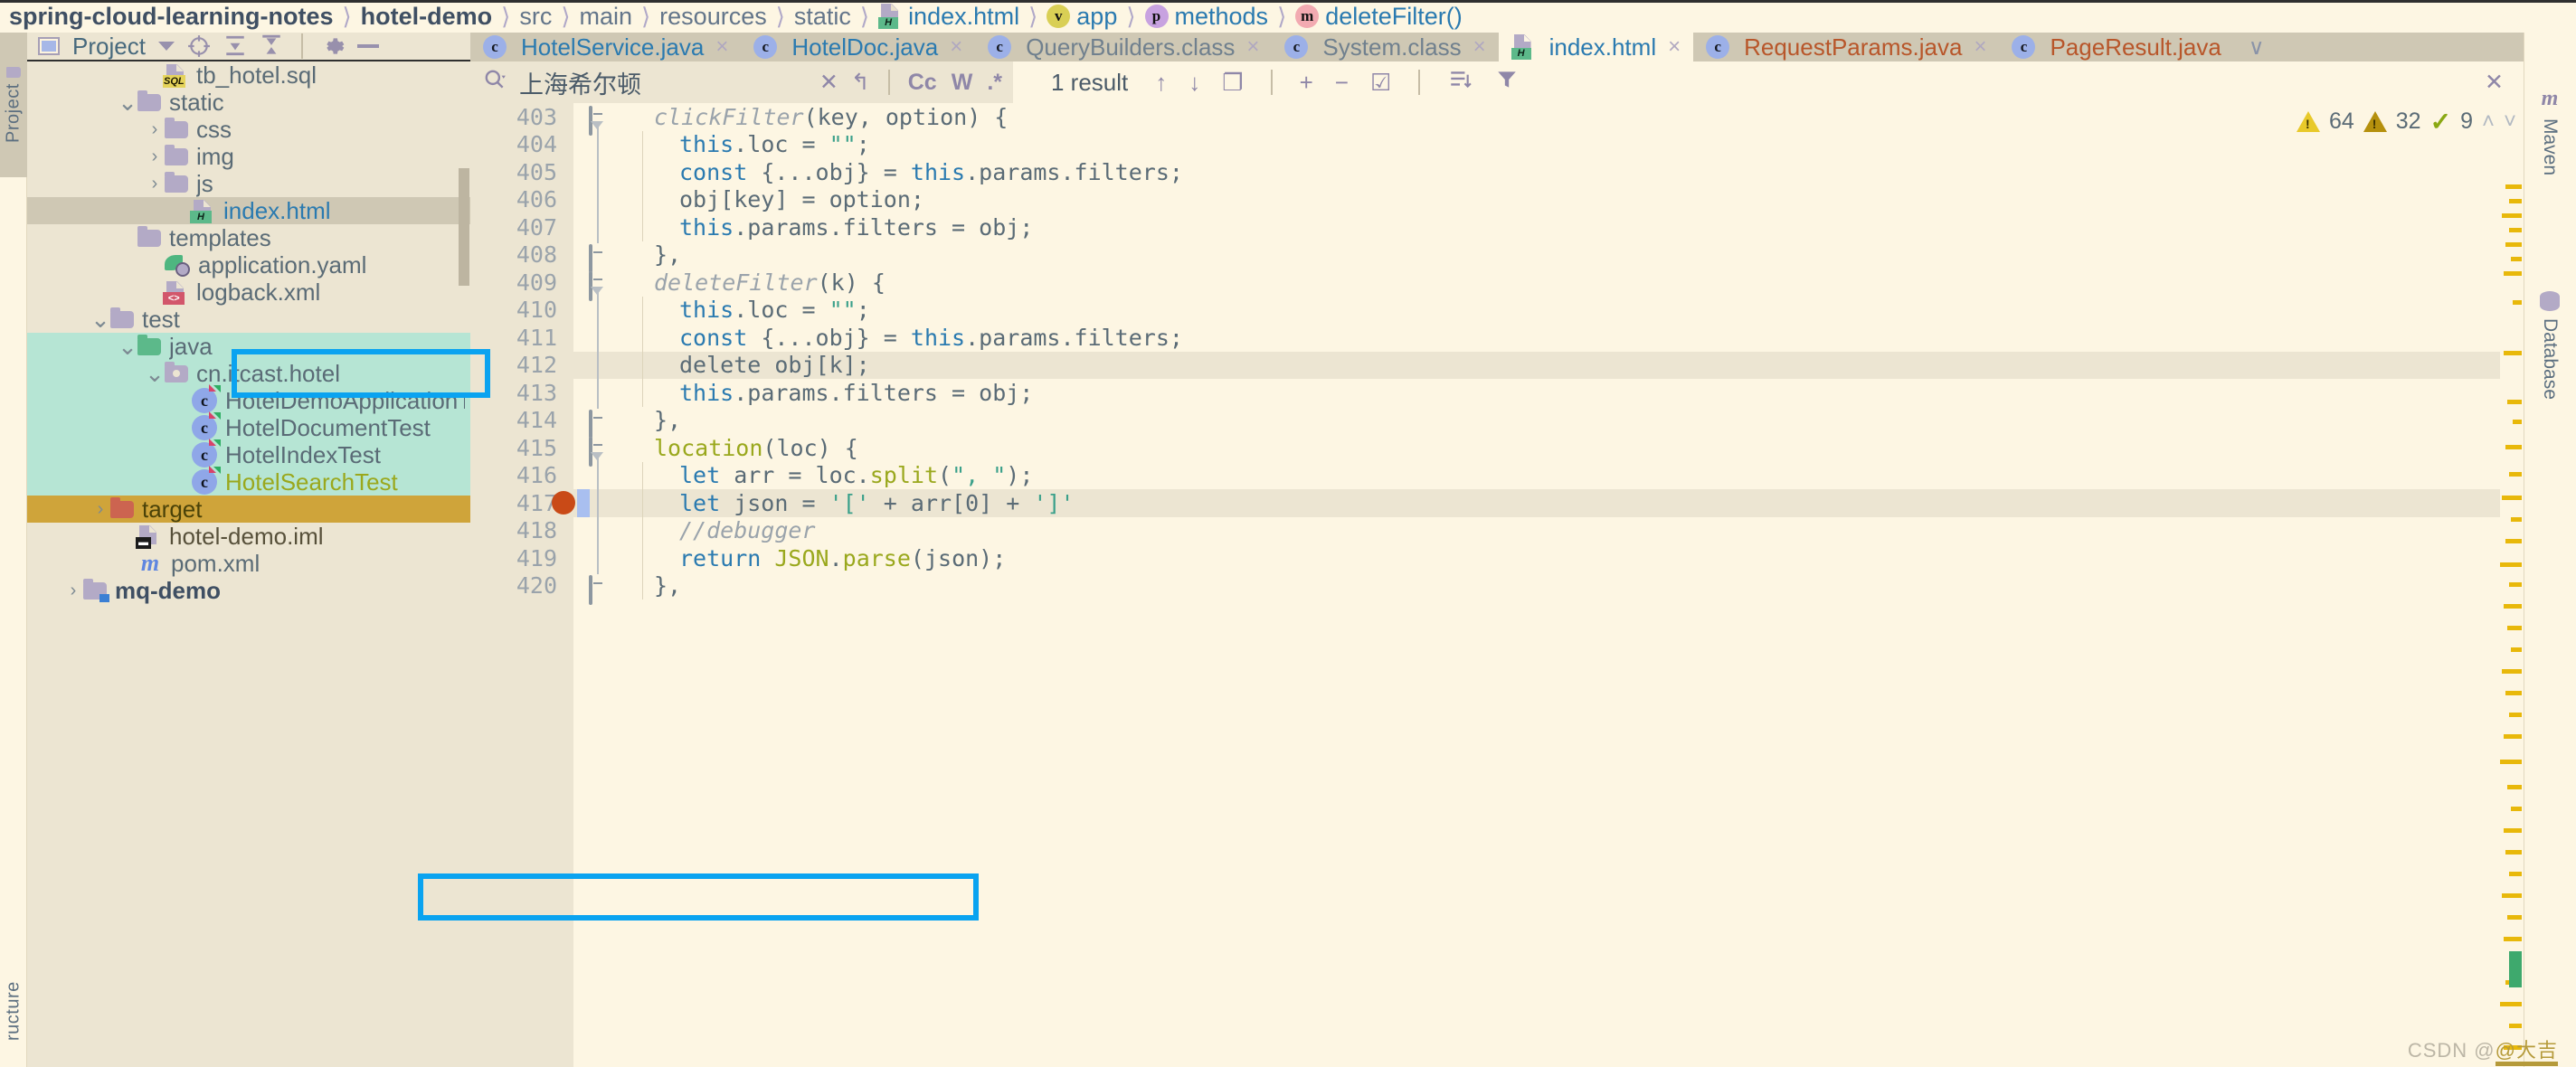 Image resolution: width=2576 pixels, height=1067 pixels. I want to click on match-case-toggle: Cc, so click(922, 83).